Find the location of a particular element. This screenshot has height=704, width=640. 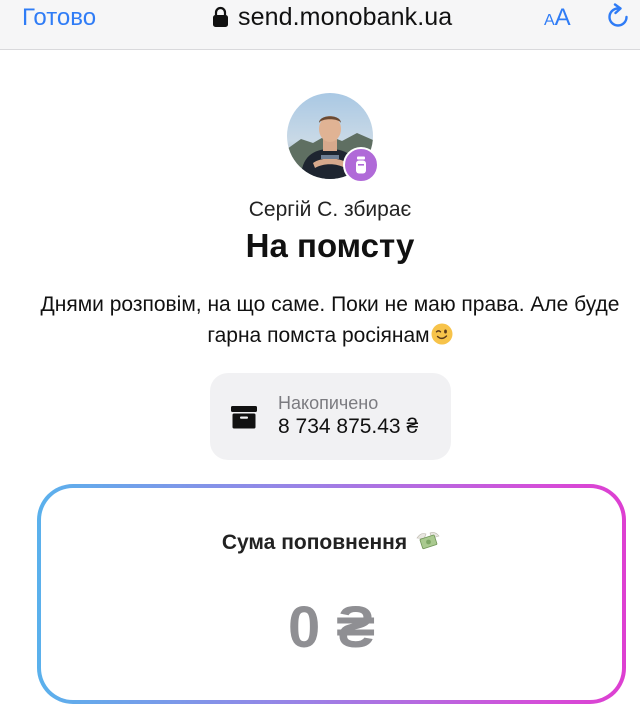

address-bar: send.monobank.ua is located at coordinates (332, 17).